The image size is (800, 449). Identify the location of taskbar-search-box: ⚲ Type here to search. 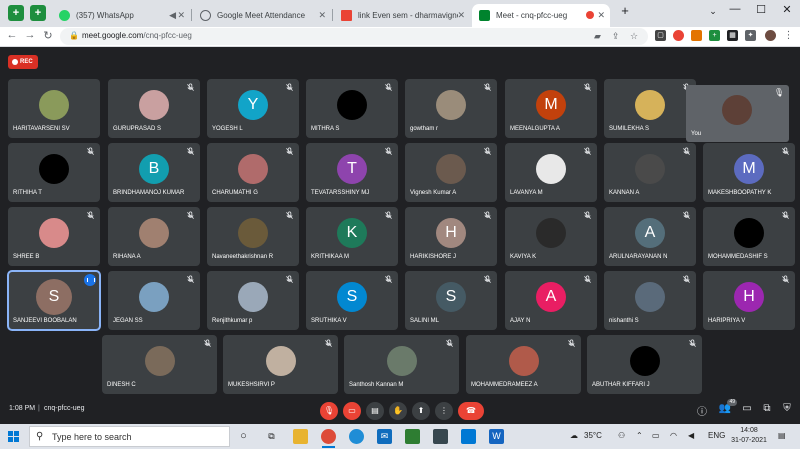
(129, 436).